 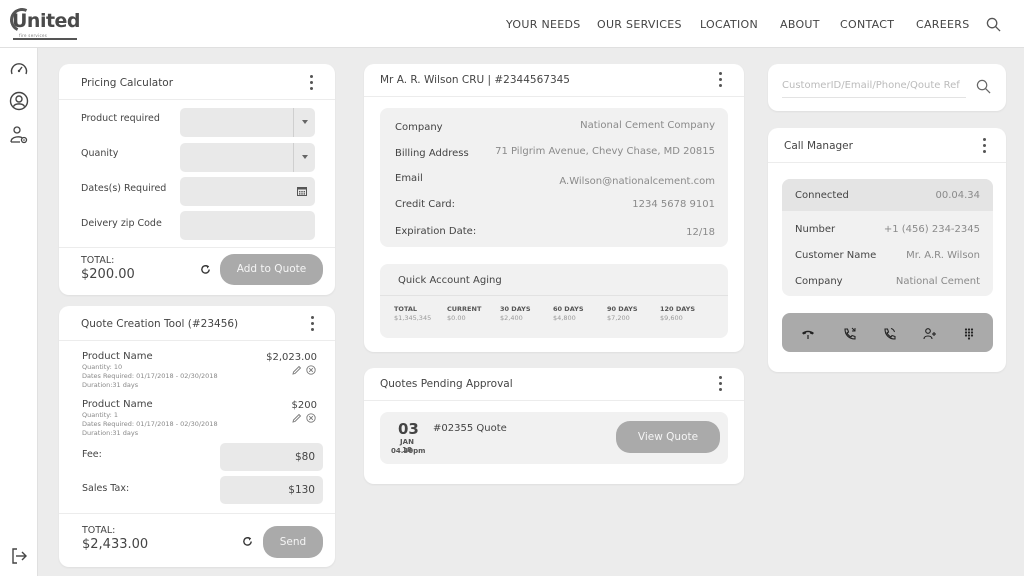 What do you see at coordinates (301, 490) in the screenshot?
I see `sales-tax-value: $130` at bounding box center [301, 490].